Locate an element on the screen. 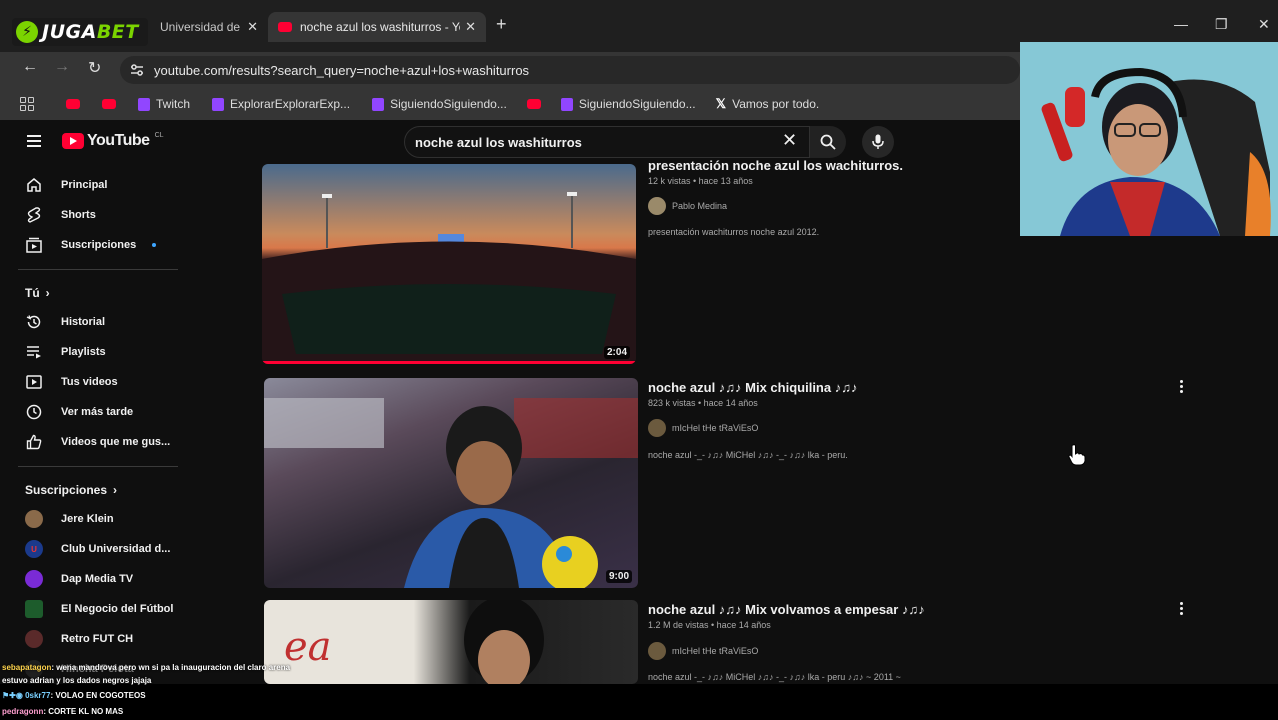  chat-message: ⚑✚◉ 0skr77: VOLAO EN COGOTEOS is located at coordinates (74, 695).